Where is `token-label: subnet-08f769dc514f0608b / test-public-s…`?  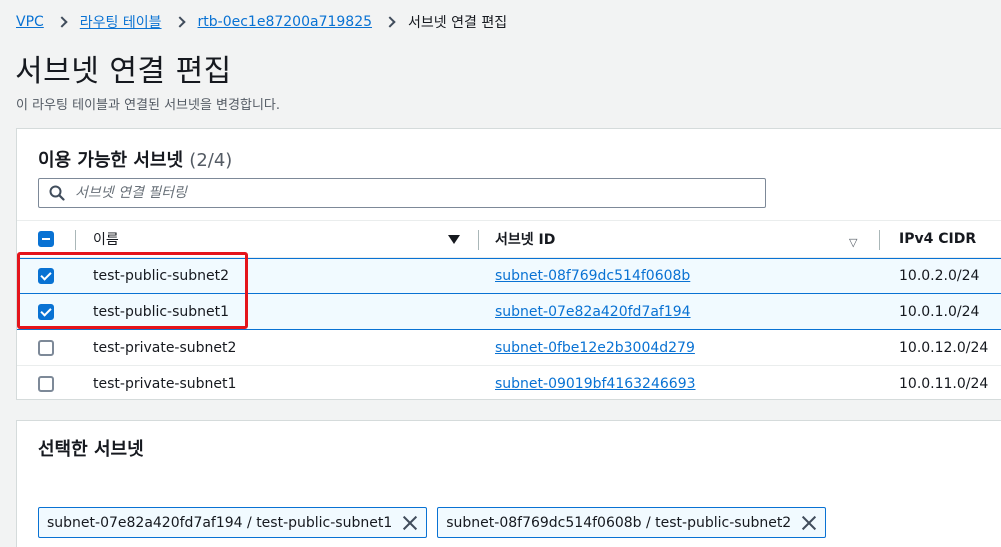 token-label: subnet-08f769dc514f0608b / test-public-s… is located at coordinates (619, 522).